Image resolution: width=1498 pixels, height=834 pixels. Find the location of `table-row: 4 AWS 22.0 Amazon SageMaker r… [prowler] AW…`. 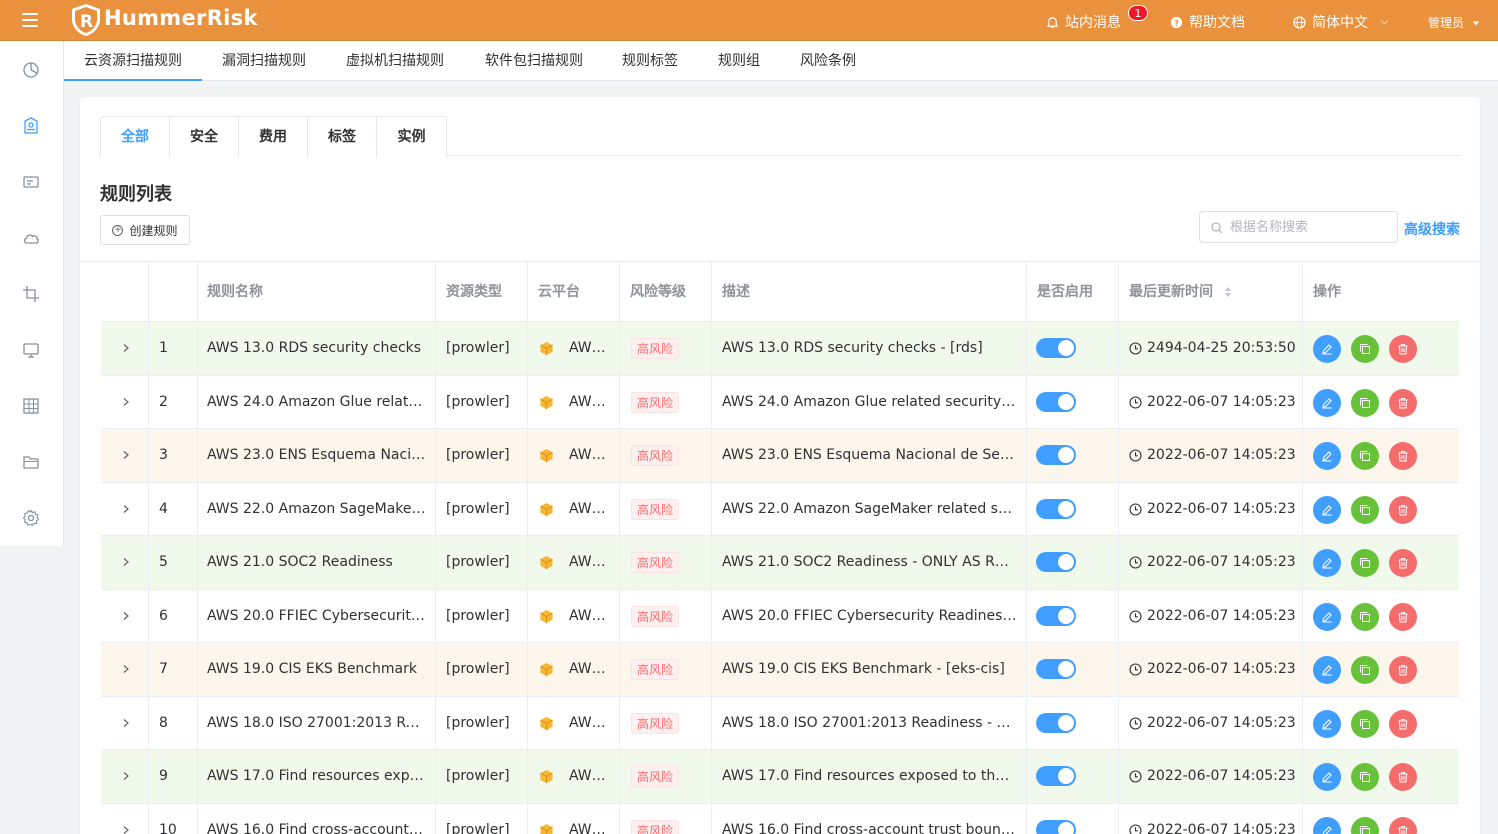

table-row: 4 AWS 22.0 Amazon SageMaker r… [prowler] AW… is located at coordinates (780, 509).